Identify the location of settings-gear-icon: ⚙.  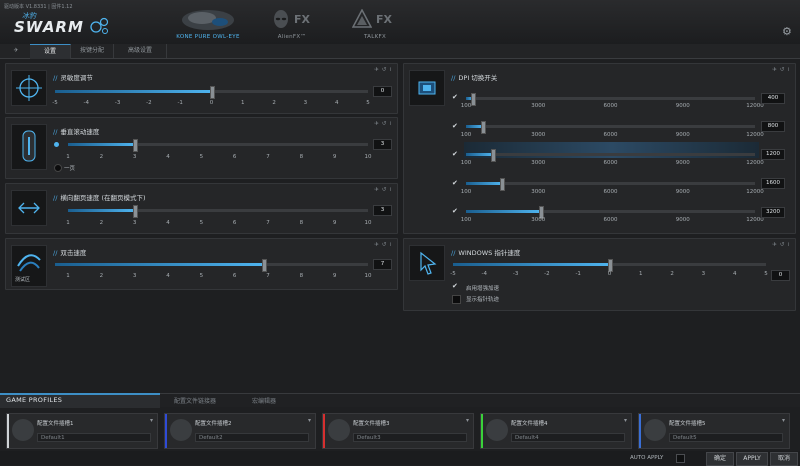
(788, 32).